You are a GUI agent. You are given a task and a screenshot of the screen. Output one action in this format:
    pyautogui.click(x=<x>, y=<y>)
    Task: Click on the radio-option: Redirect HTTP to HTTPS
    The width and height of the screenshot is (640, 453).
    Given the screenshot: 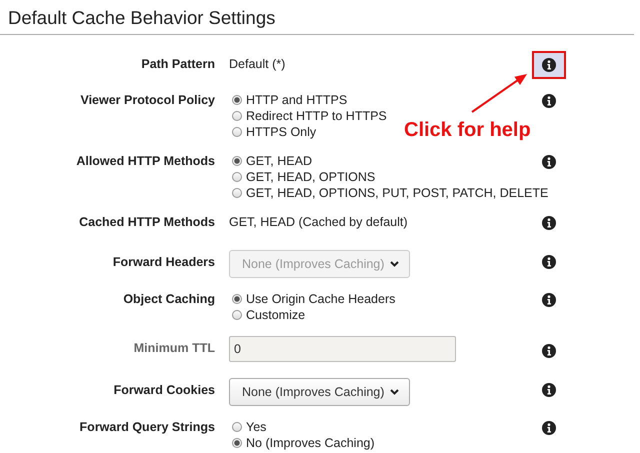 What is the action you would take?
    pyautogui.click(x=309, y=116)
    